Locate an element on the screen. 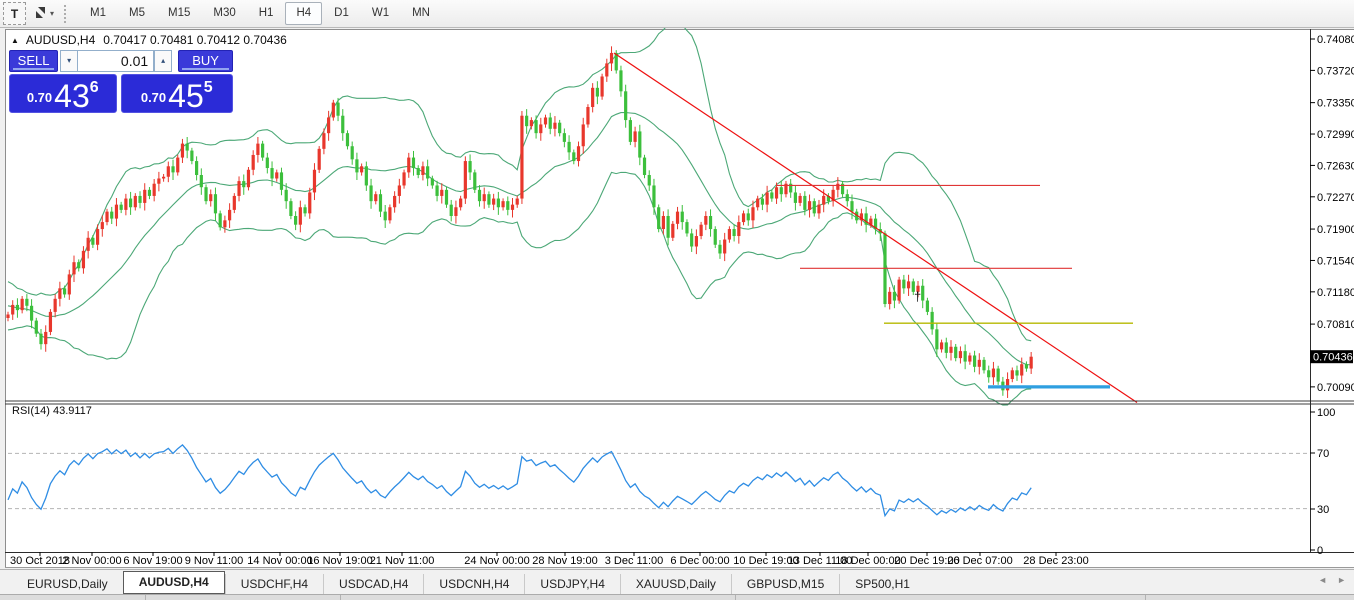 This screenshot has height=600, width=1354. volume-decrease-button: ▾ is located at coordinates (69, 61).